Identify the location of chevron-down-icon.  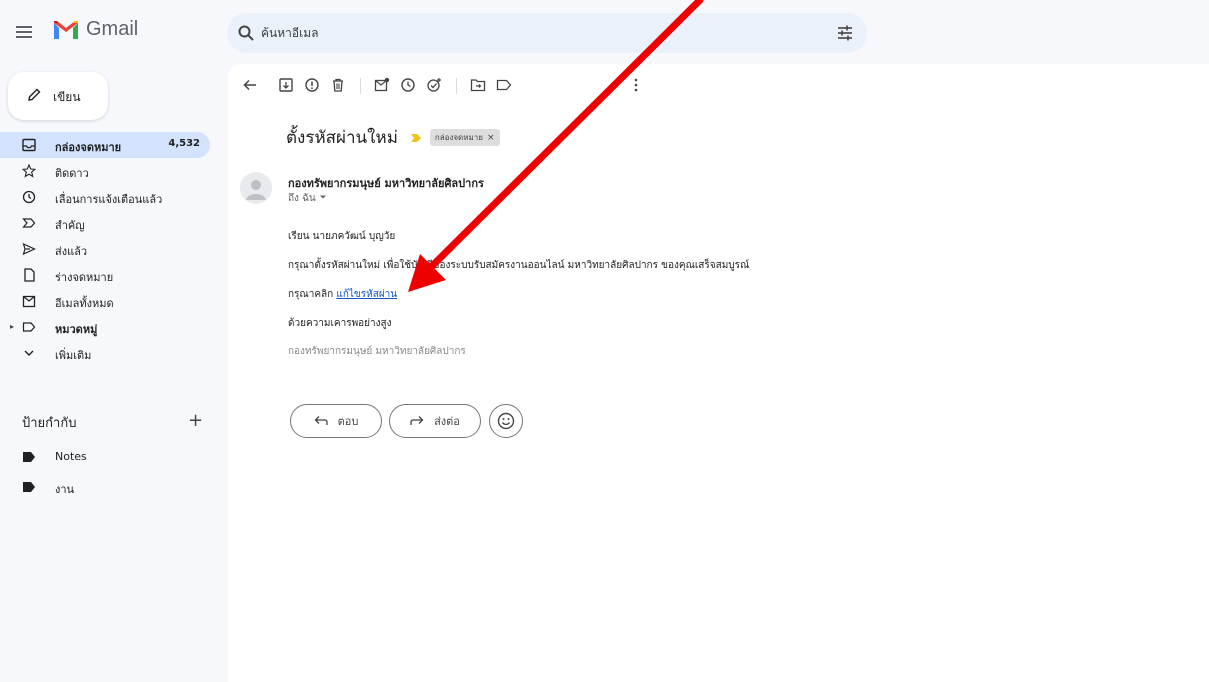
(29, 353).